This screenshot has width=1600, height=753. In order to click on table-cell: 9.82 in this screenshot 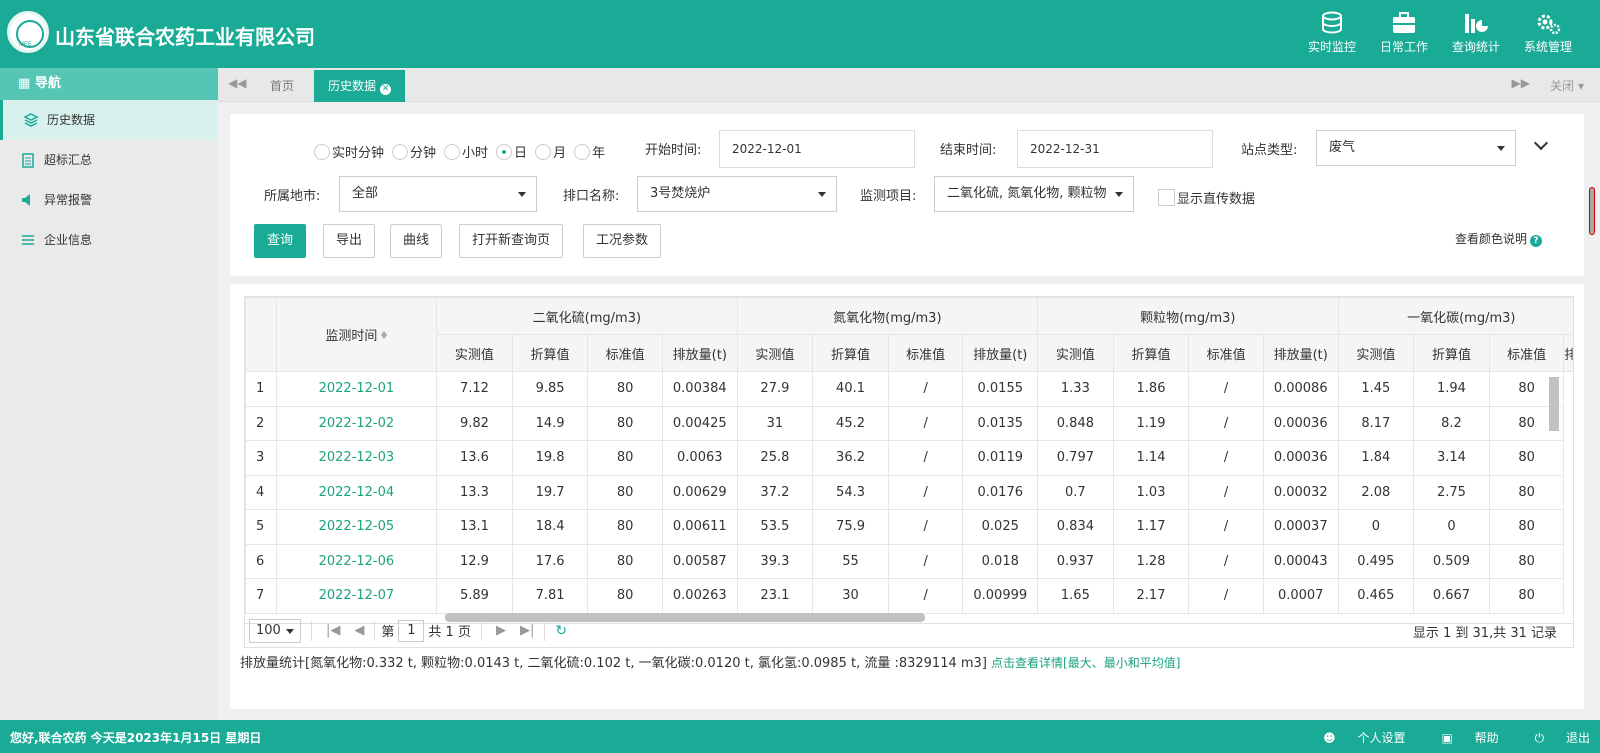, I will do `click(474, 423)`.